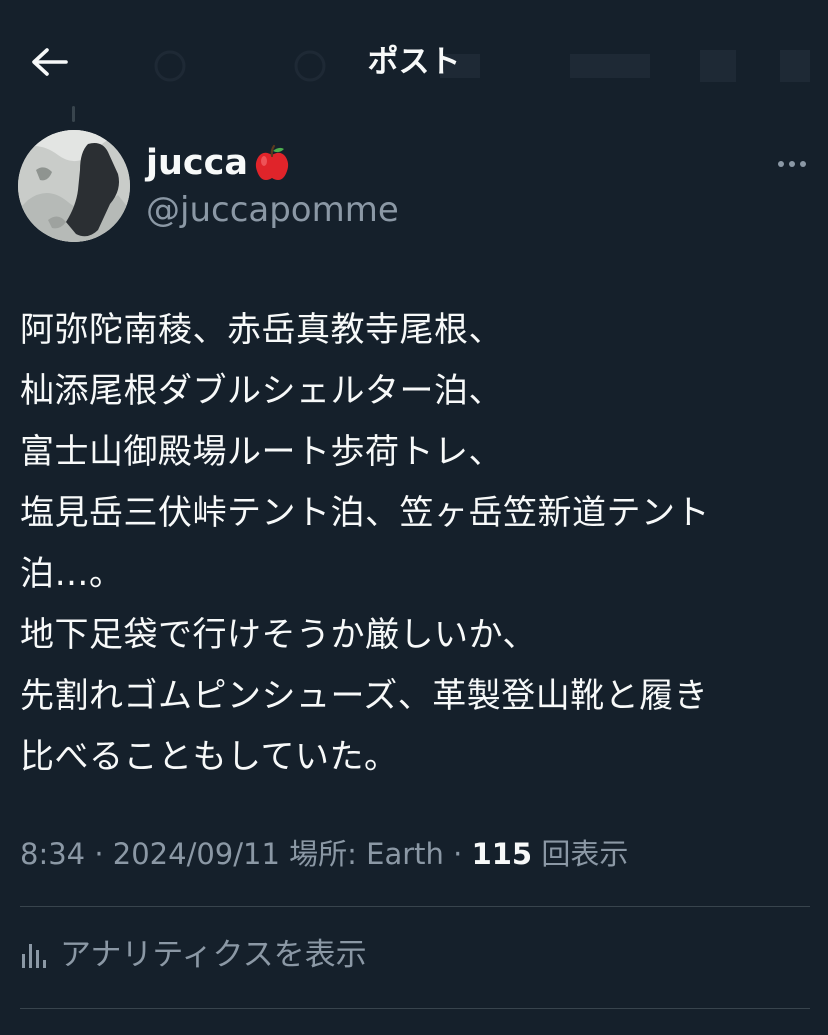 The image size is (828, 1035). Describe the element at coordinates (261, 391) in the screenshot. I see `tweet-text-line: 杣添尾根ダブルシェルター泊、` at that location.